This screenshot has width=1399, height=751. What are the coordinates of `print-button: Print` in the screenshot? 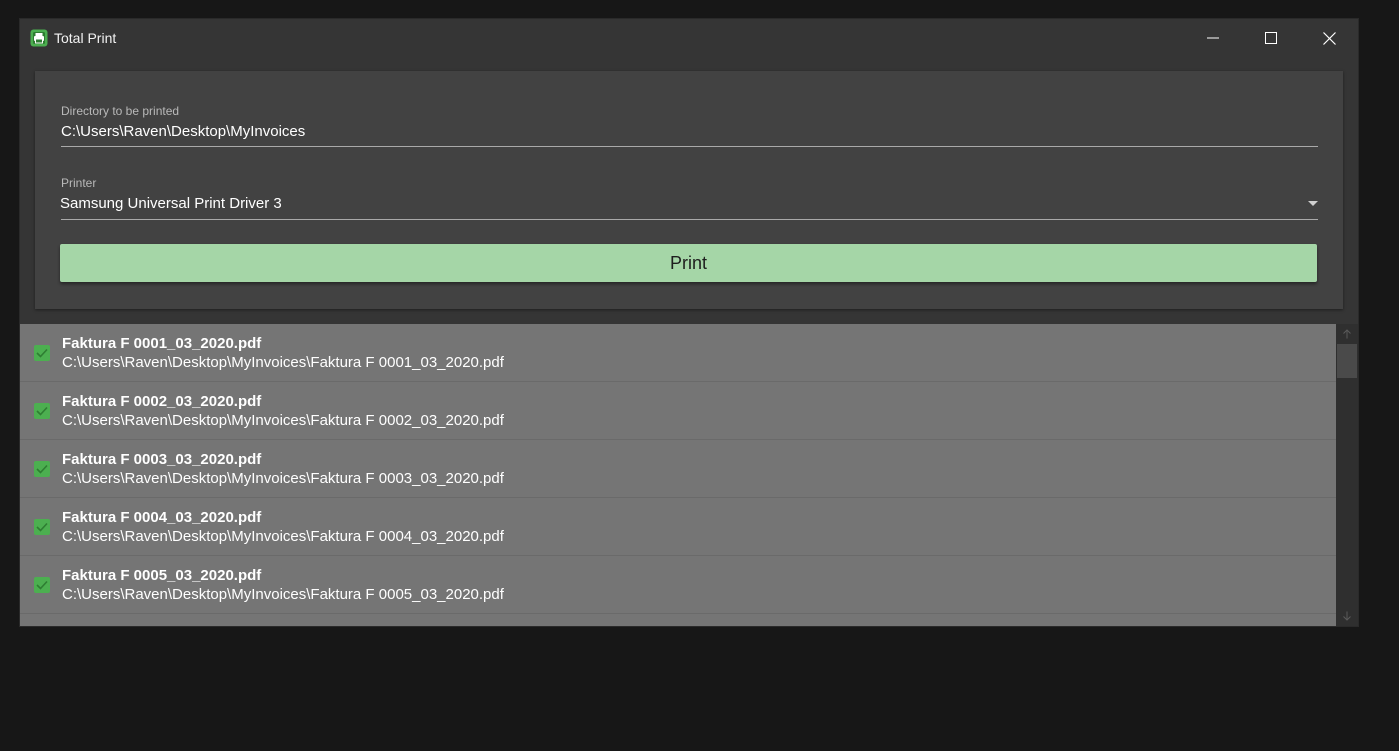 It's located at (688, 263).